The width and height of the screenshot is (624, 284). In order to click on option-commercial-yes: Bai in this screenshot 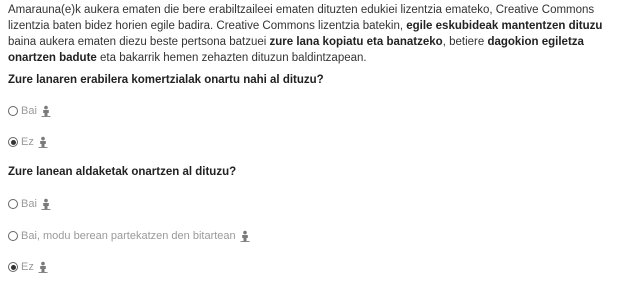, I will do `click(30, 111)`.